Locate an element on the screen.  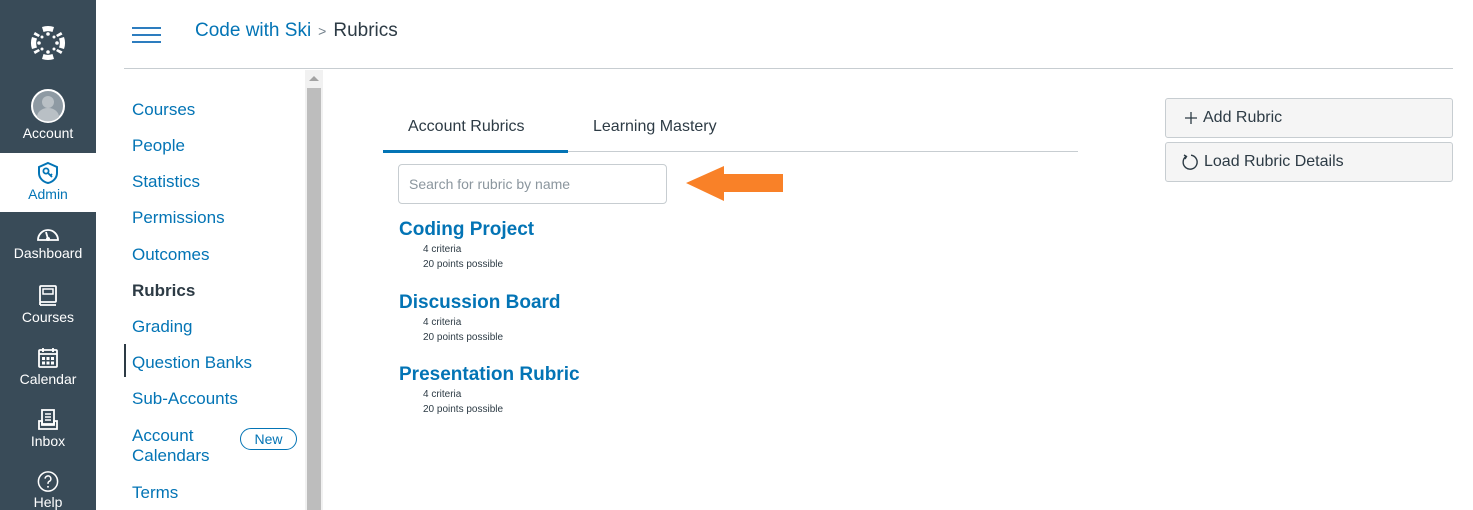
nav-label: Dashboard is located at coordinates (48, 253).